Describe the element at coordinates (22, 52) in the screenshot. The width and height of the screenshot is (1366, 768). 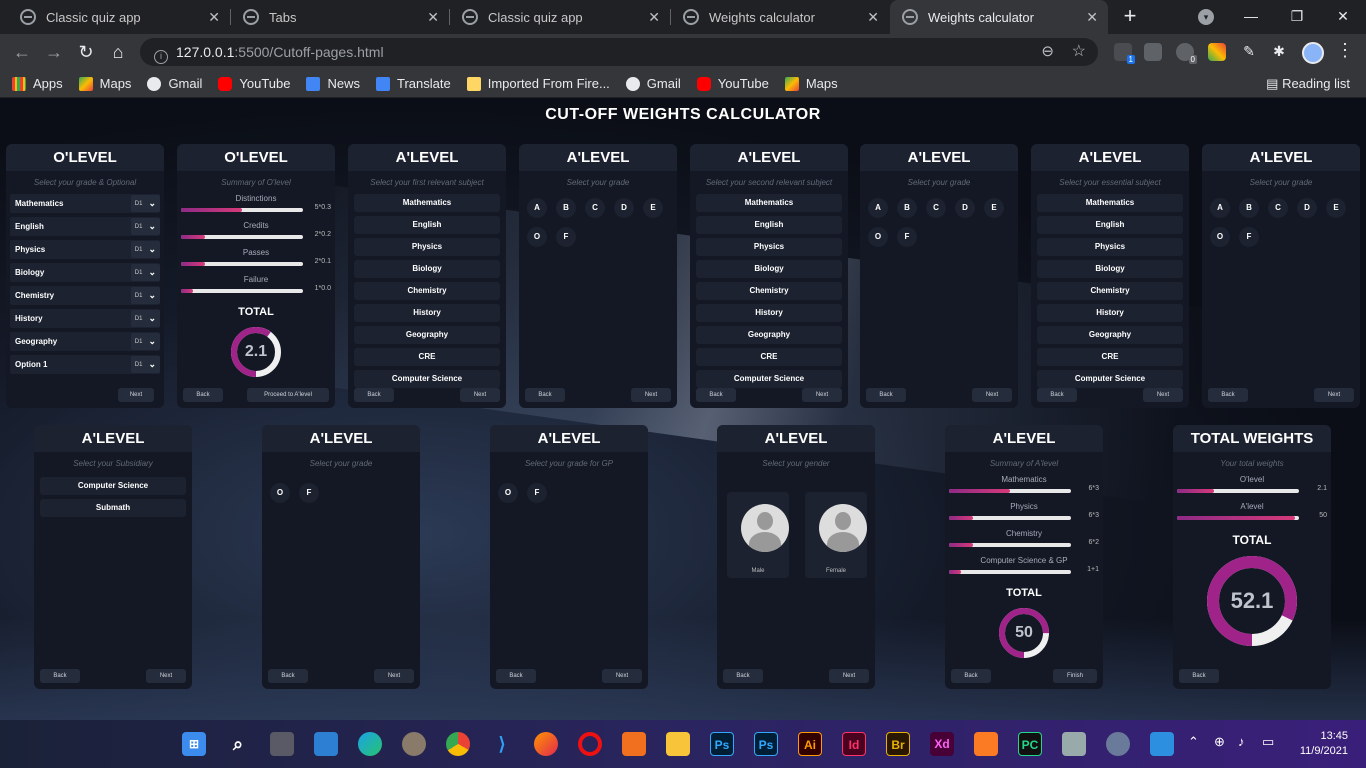
I see `back-icon: ←` at that location.